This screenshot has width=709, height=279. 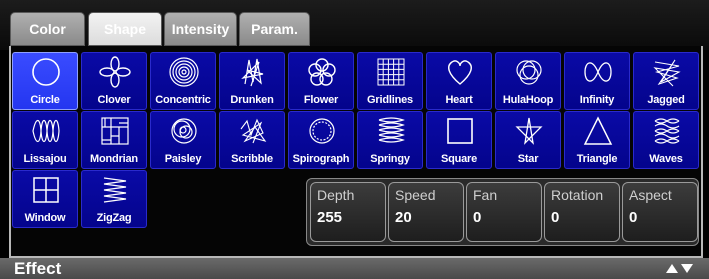 What do you see at coordinates (597, 100) in the screenshot?
I see `shape-label: Infinity` at bounding box center [597, 100].